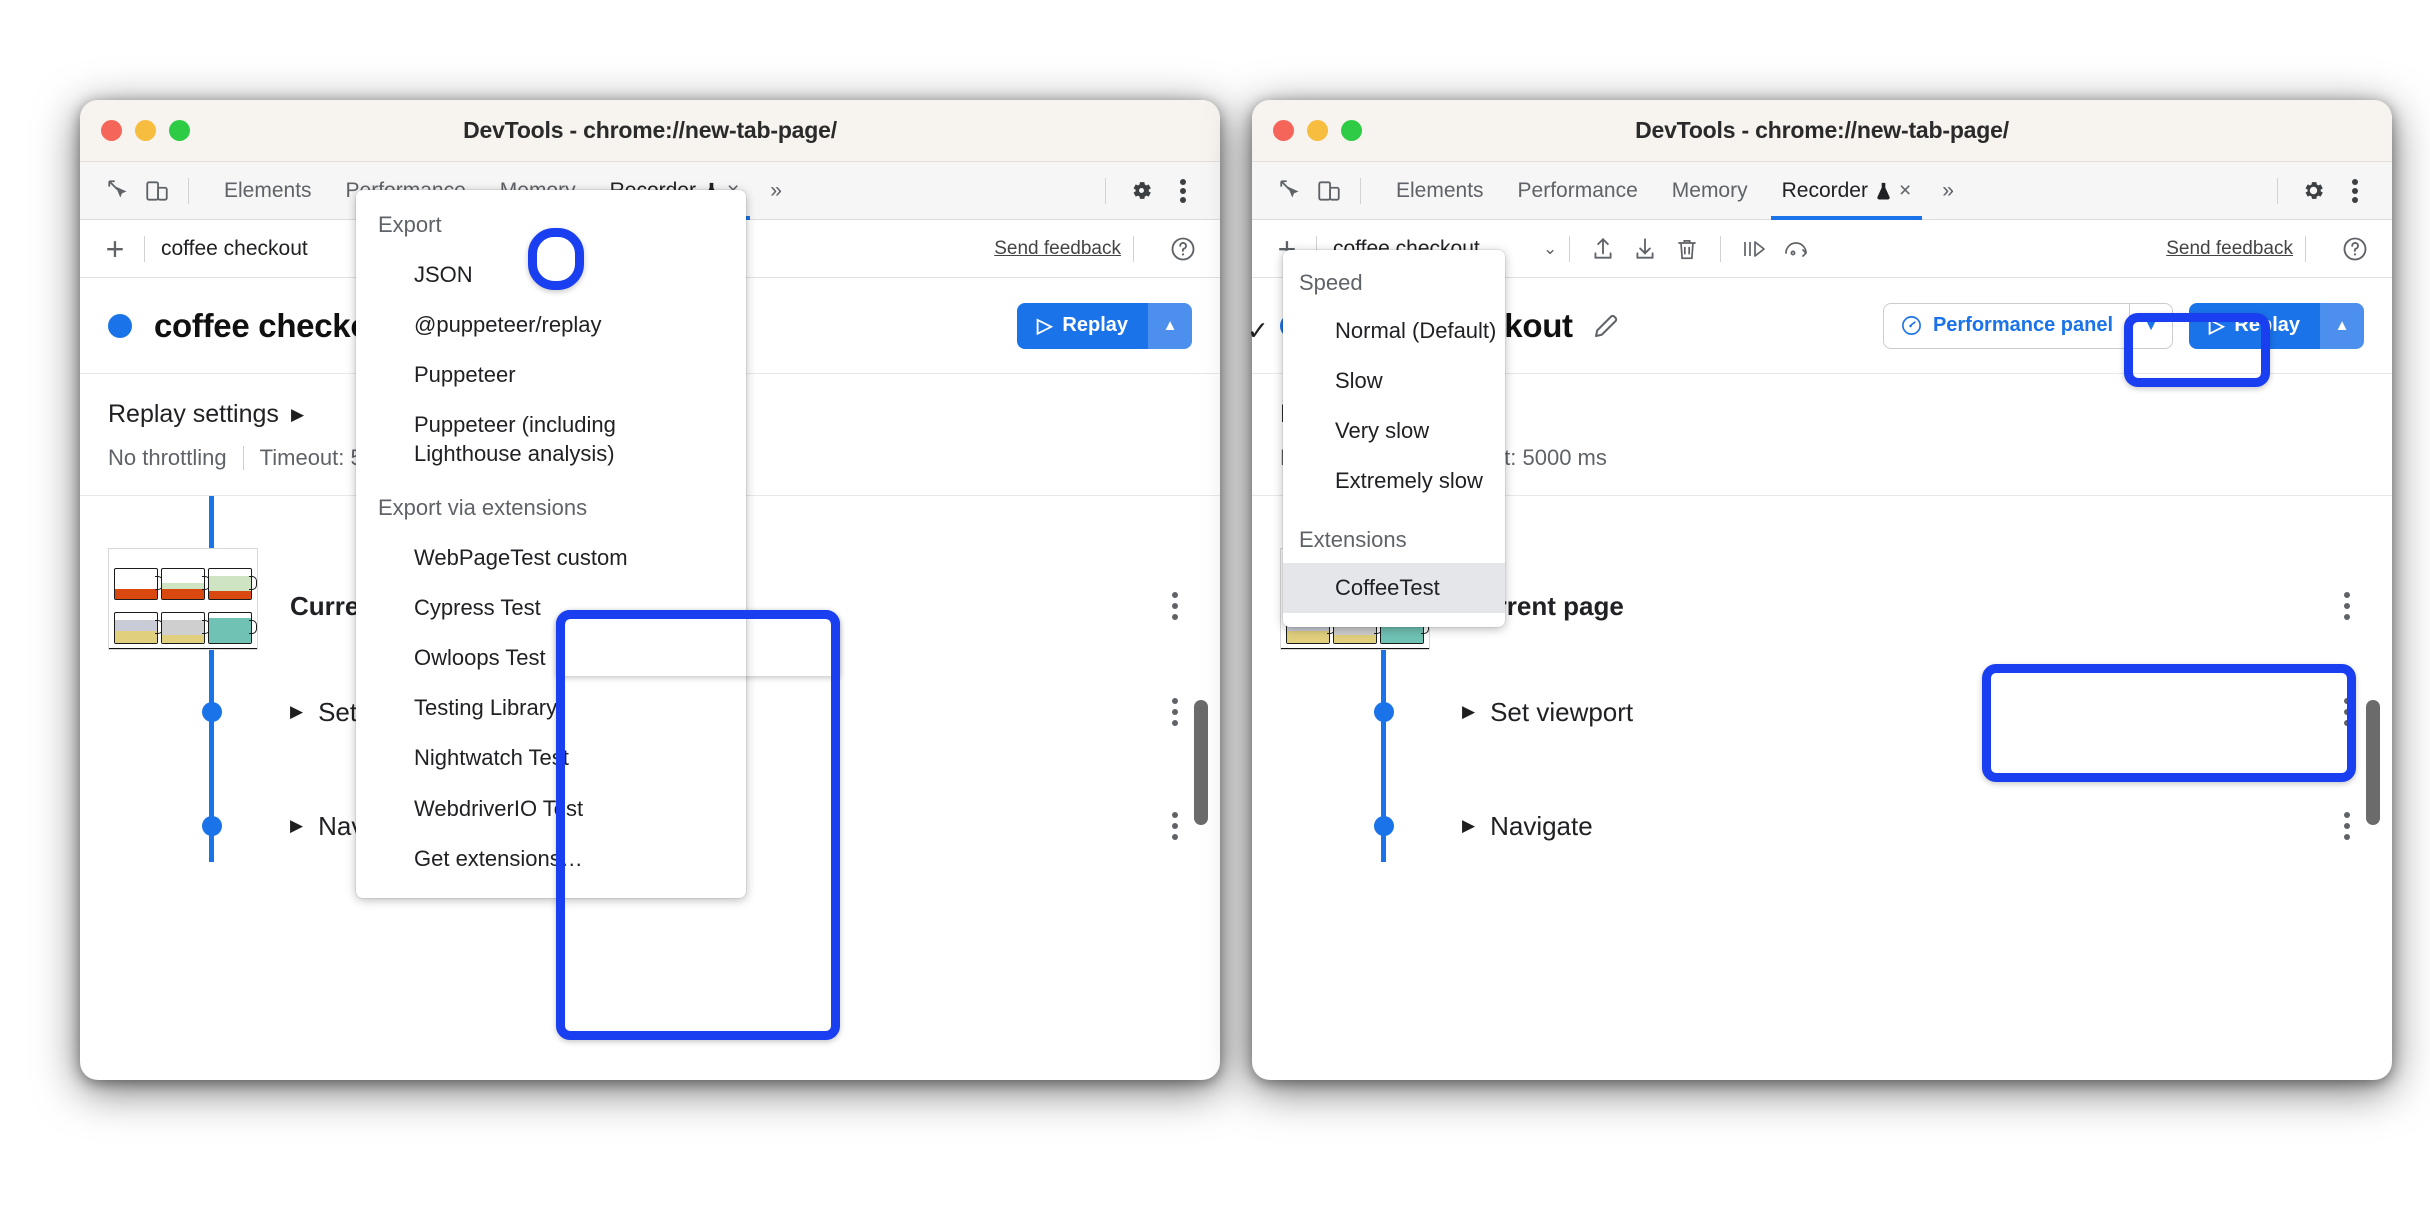 The image size is (2430, 1232). Describe the element at coordinates (1394, 481) in the screenshot. I see `speed-item-extremely-slow: Extremely slow` at that location.